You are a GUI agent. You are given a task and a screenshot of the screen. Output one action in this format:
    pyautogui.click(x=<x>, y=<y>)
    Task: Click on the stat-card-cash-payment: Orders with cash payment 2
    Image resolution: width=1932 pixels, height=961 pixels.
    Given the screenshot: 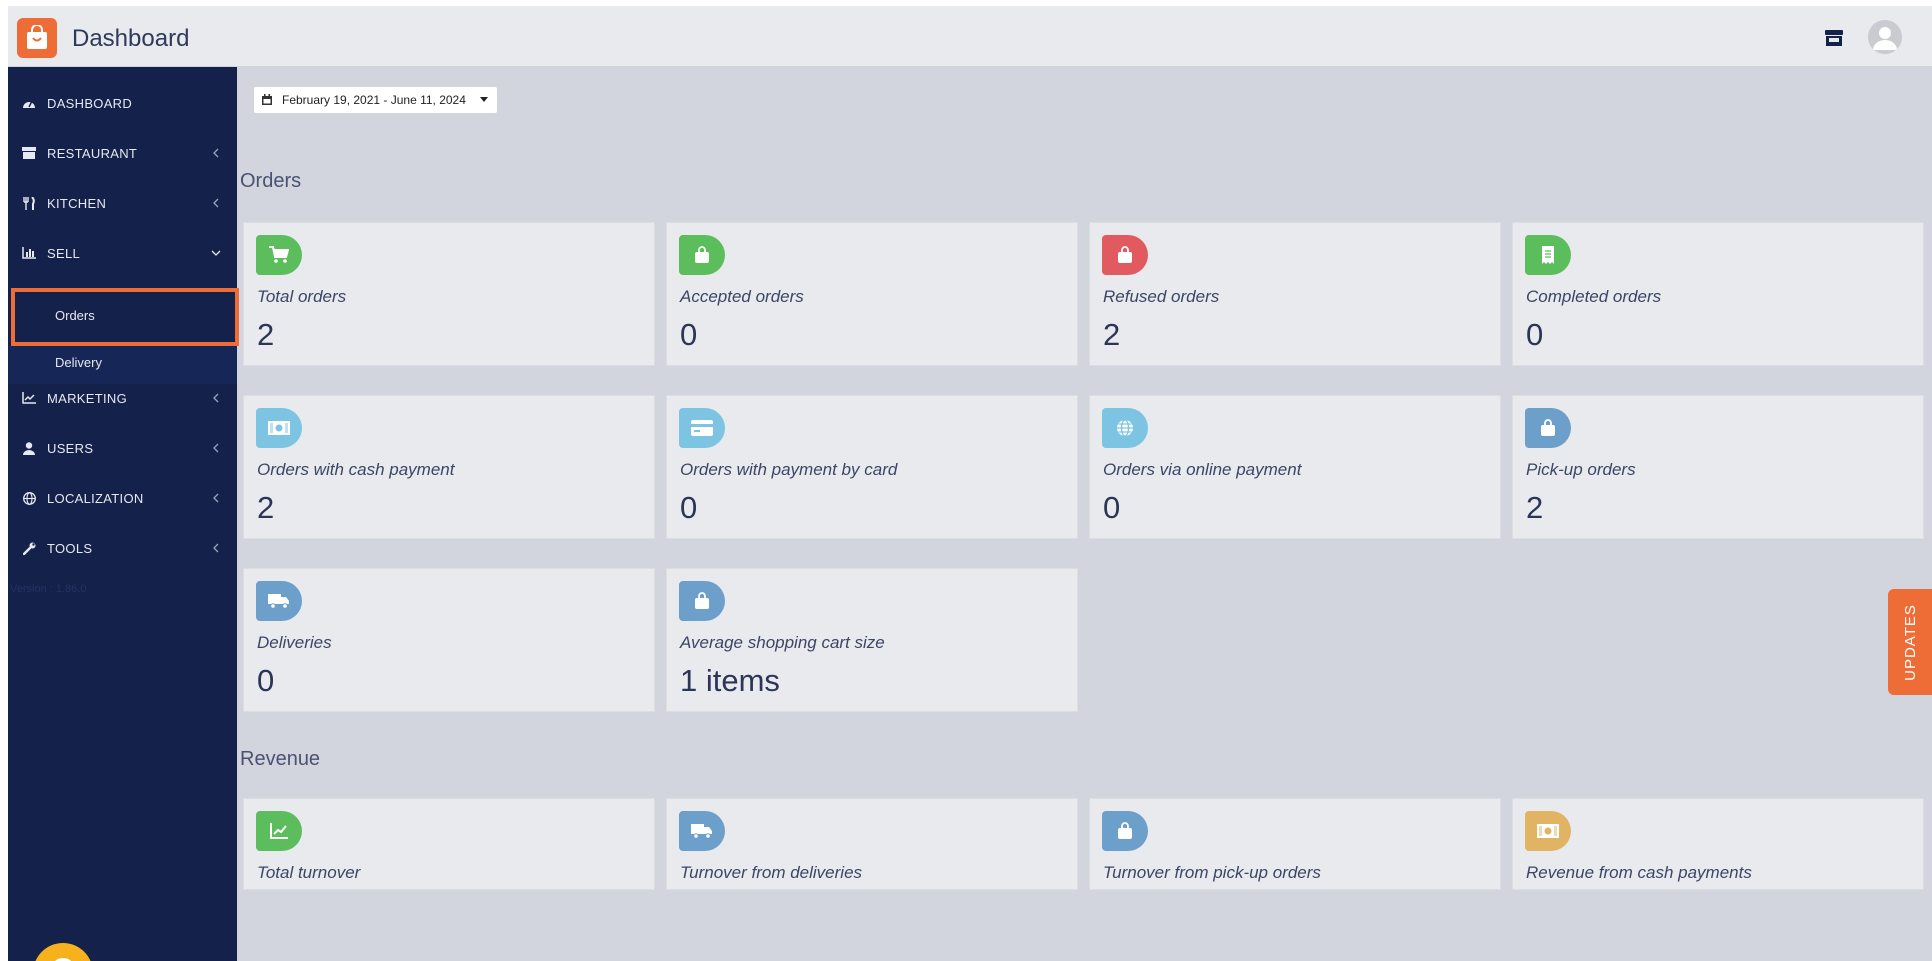 What is the action you would take?
    pyautogui.click(x=449, y=467)
    